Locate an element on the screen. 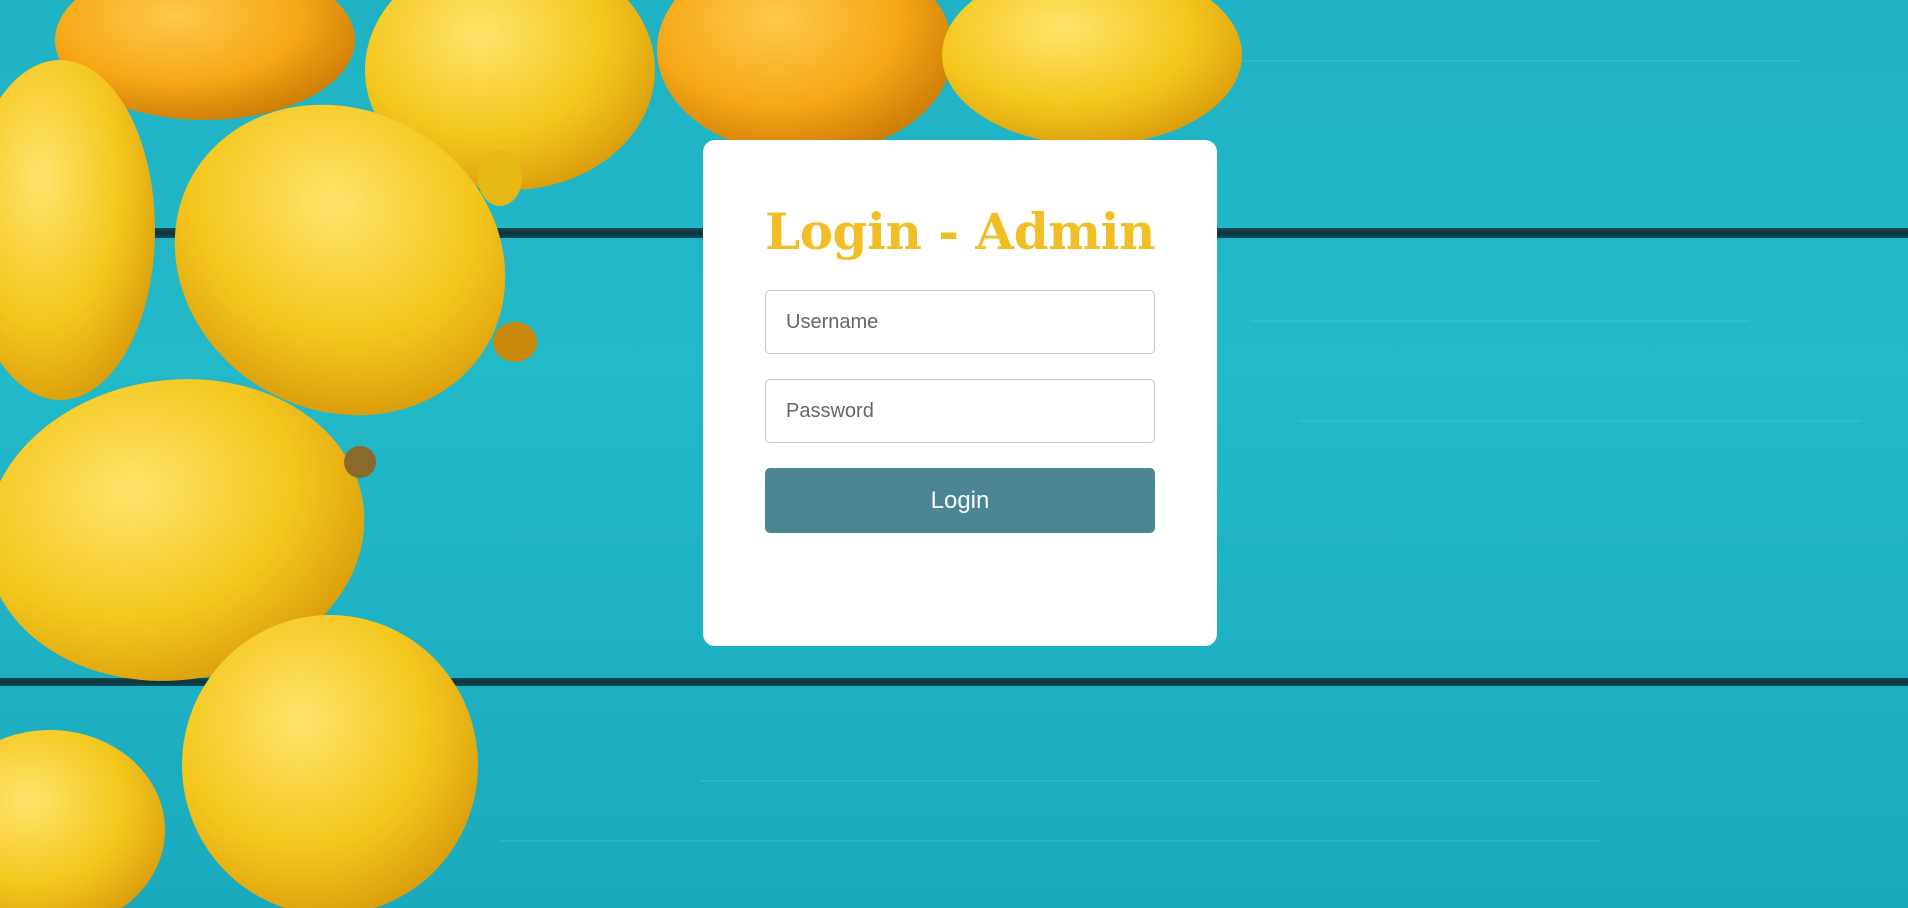 The width and height of the screenshot is (1908, 908). login-title: Login - Admin is located at coordinates (960, 231).